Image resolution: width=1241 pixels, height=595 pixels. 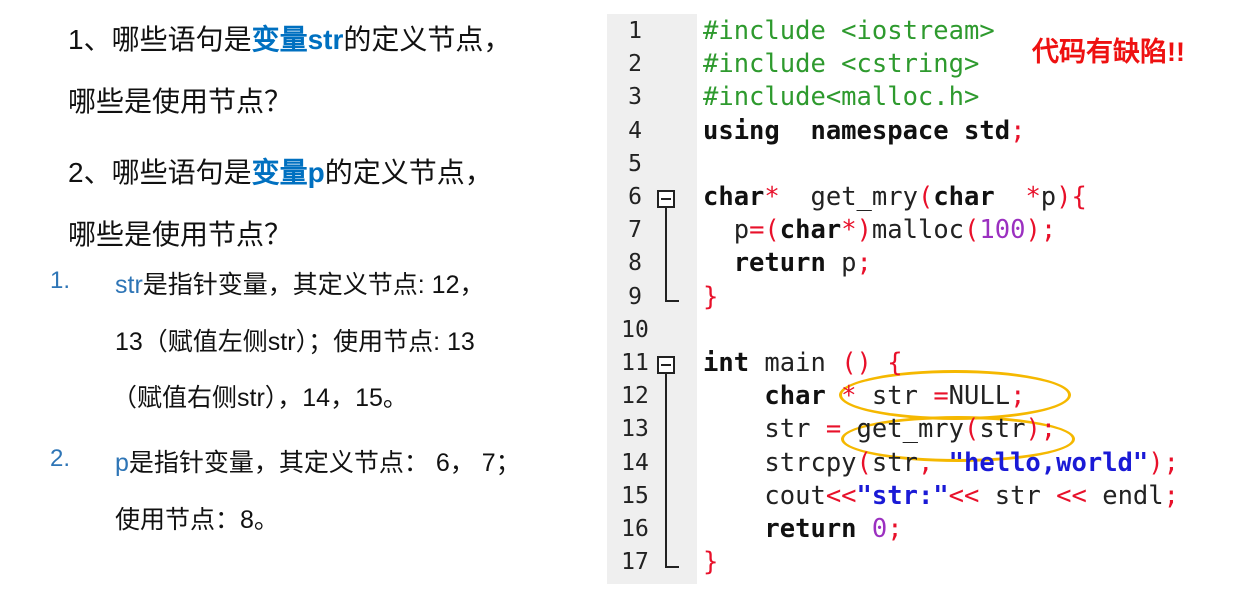 I want to click on answer-1-var: str, so click(x=129, y=285).